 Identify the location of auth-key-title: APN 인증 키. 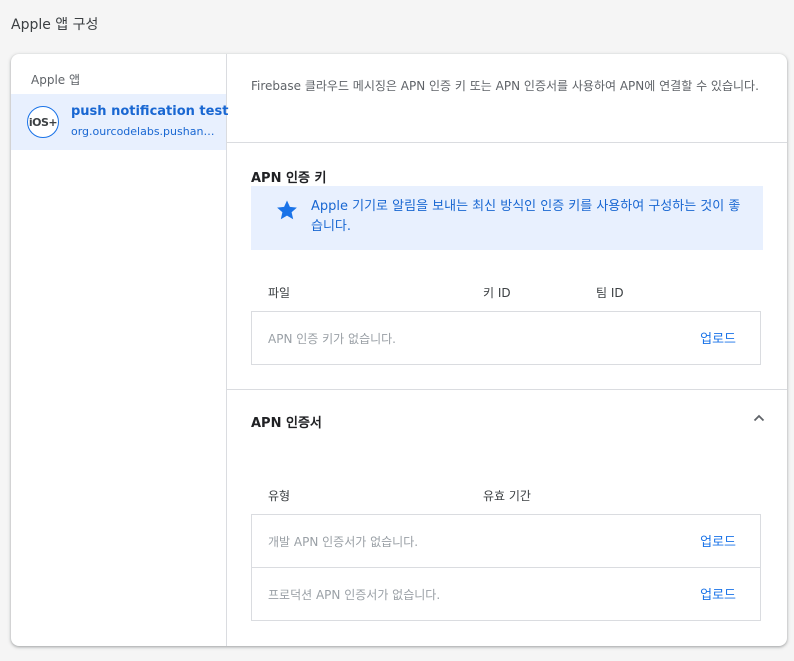
(289, 178).